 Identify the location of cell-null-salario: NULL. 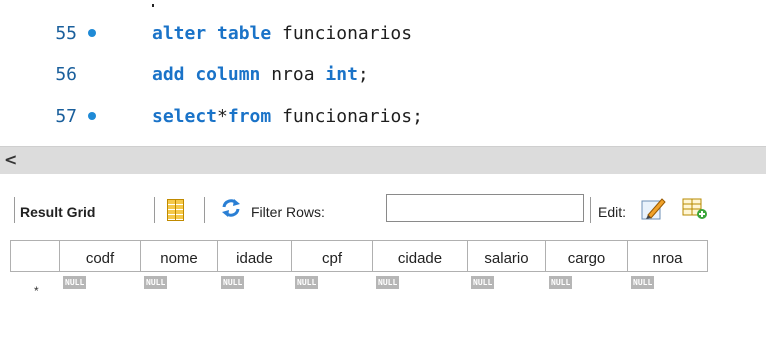
(483, 282).